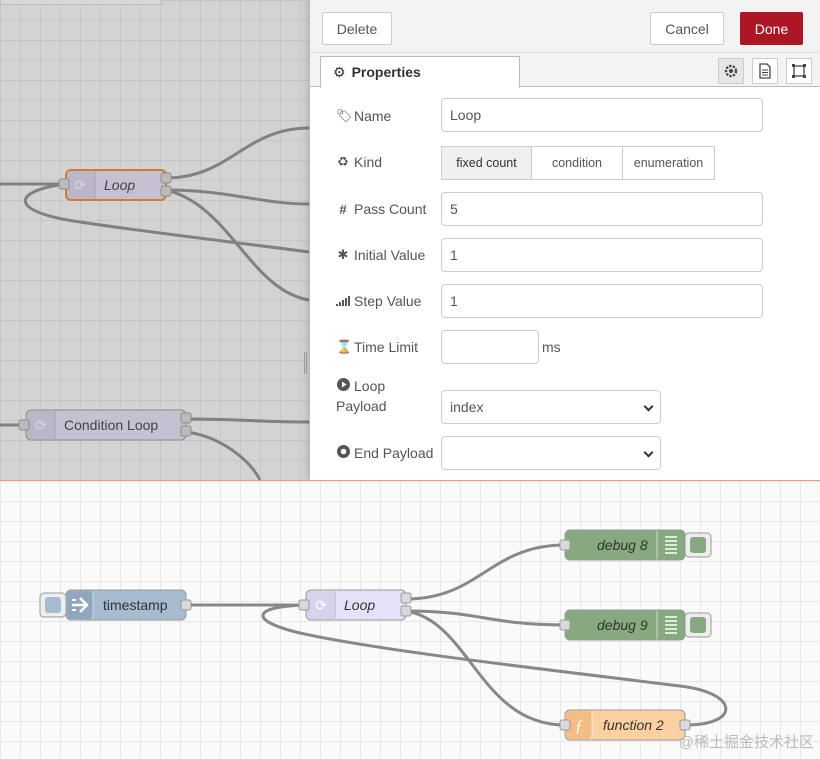  Describe the element at coordinates (622, 625) in the screenshot. I see `debug-9-label: debug 9` at that location.